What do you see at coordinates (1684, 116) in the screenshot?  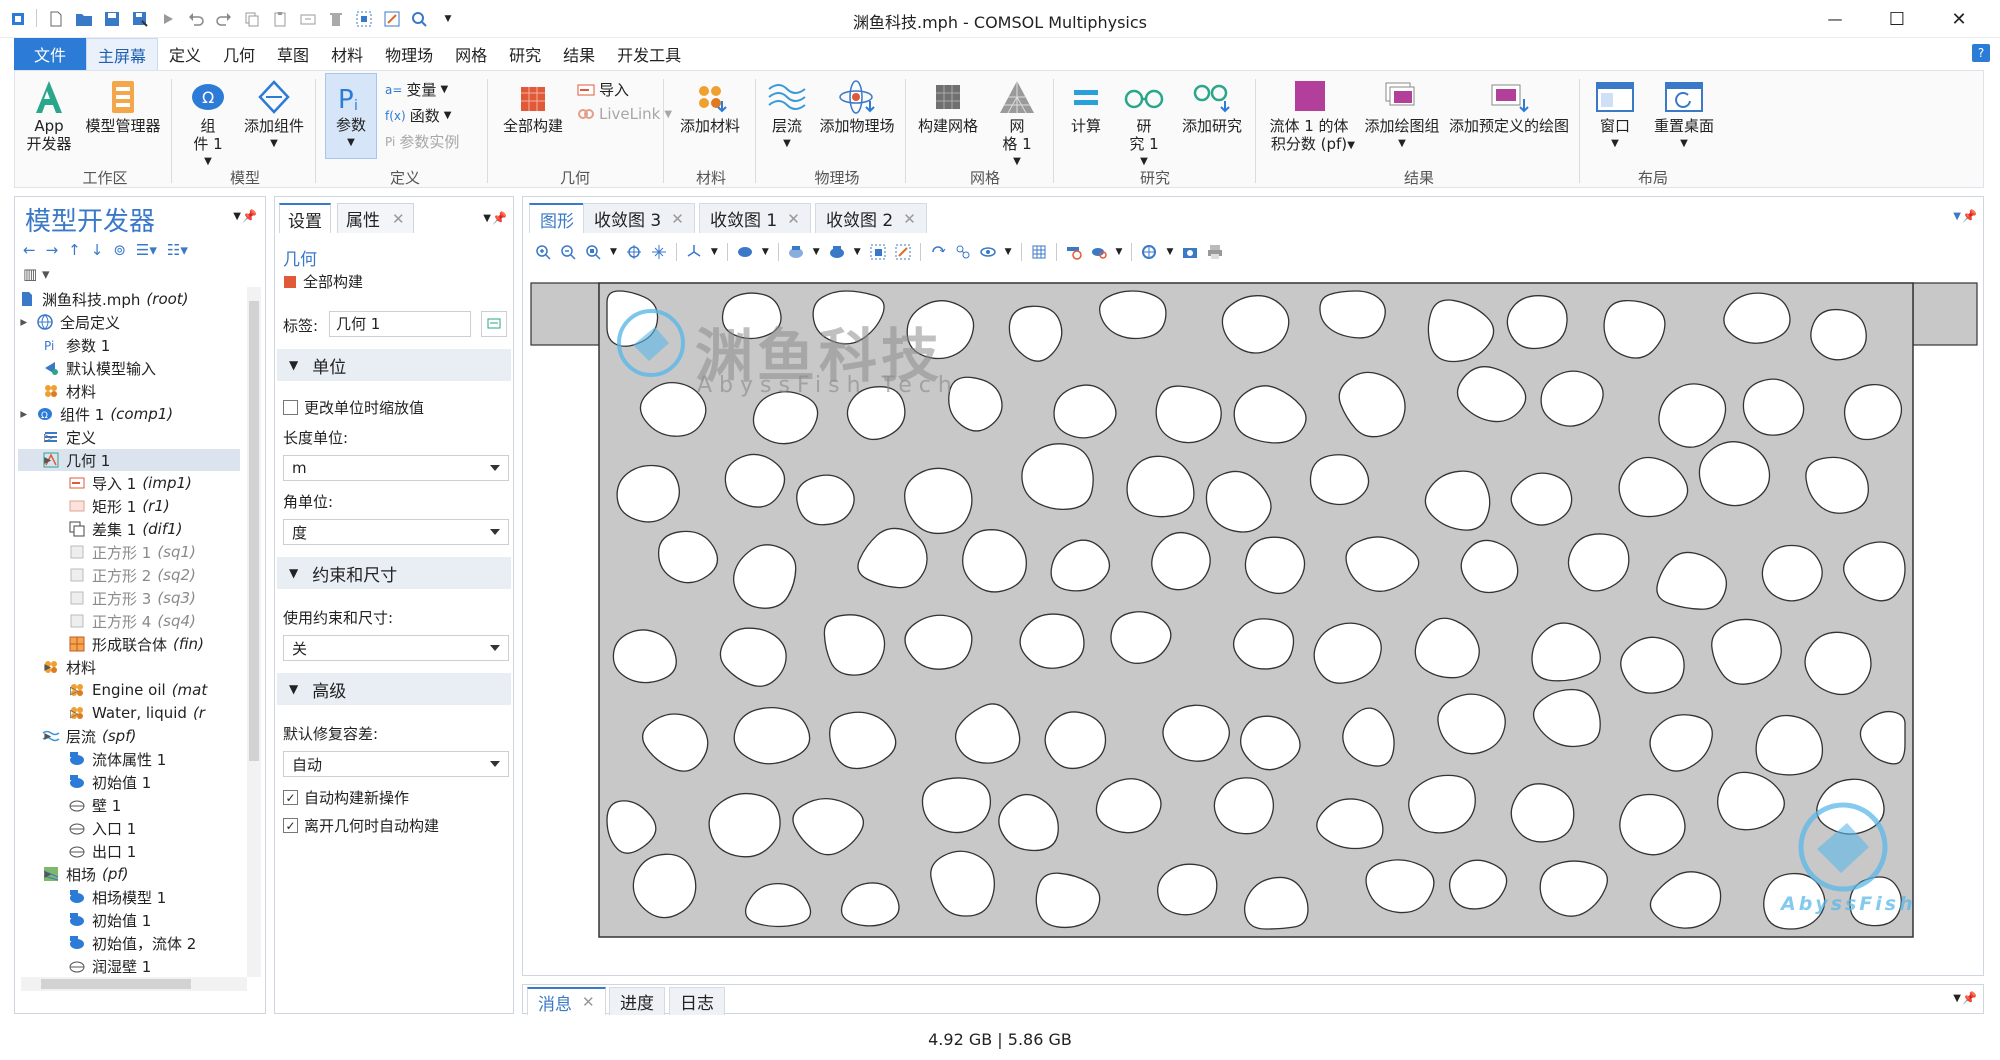 I see `reset-desktop-button: 重置桌面 ▼` at bounding box center [1684, 116].